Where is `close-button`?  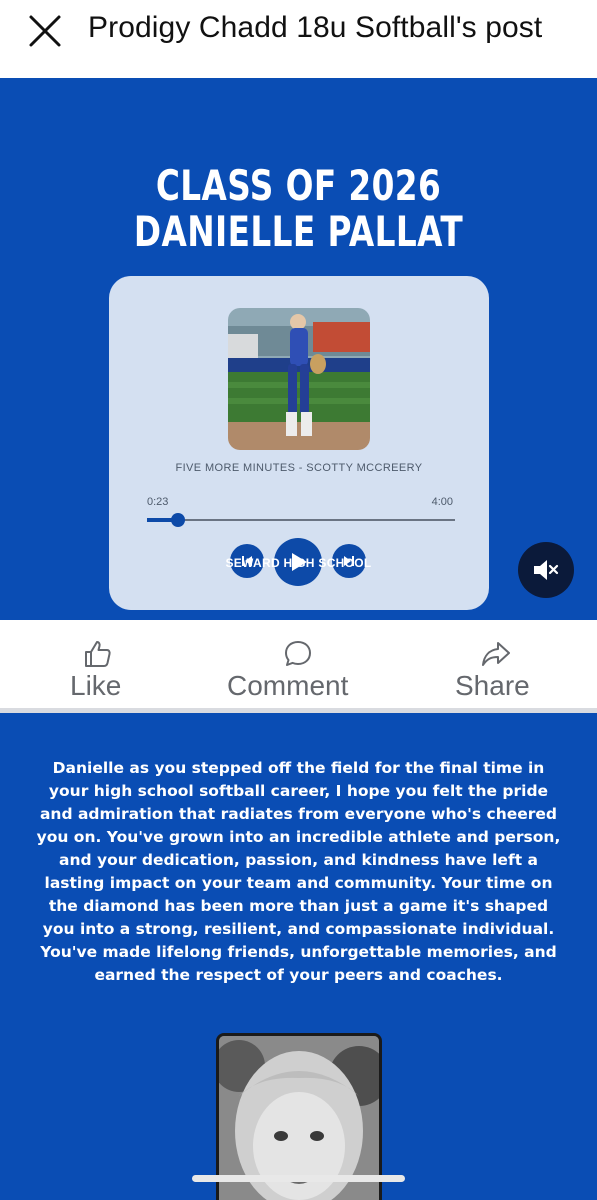
close-button is located at coordinates (45, 31).